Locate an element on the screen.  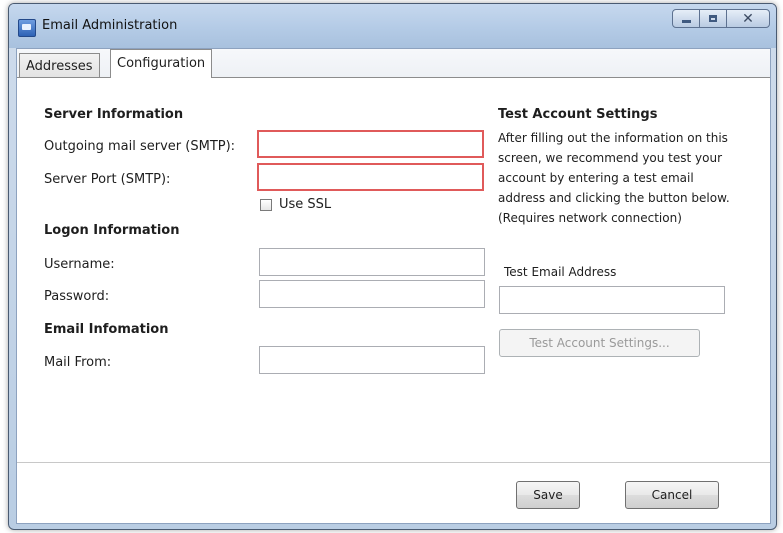
caption-buttons: ✕ is located at coordinates (721, 19).